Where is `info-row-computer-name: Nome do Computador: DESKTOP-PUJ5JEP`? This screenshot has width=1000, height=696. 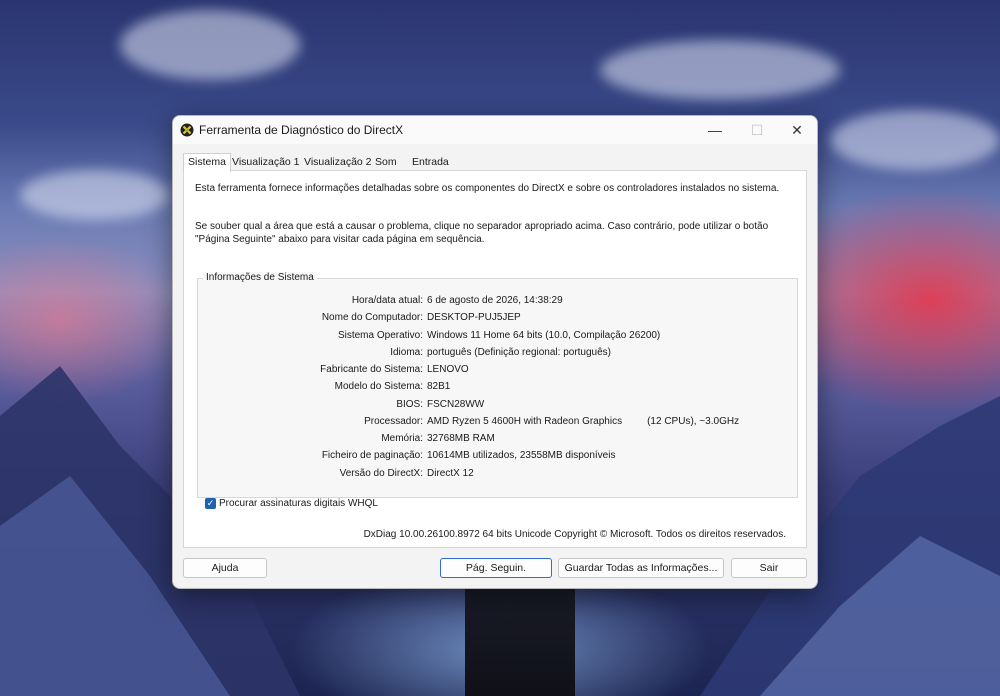
info-row-computer-name: Nome do Computador: DESKTOP-PUJ5JEP is located at coordinates (497, 319).